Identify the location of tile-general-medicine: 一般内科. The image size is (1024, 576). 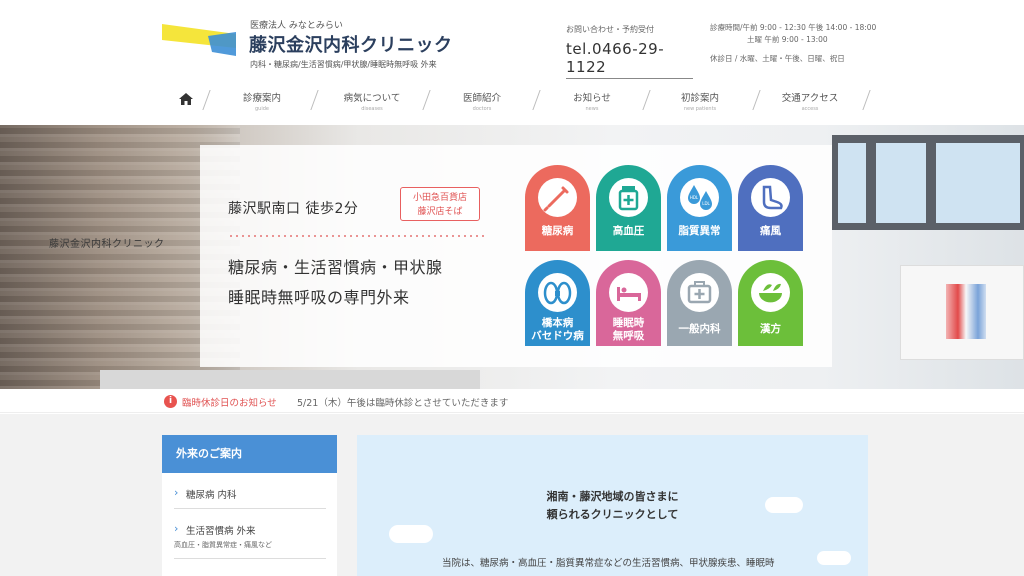
(699, 303).